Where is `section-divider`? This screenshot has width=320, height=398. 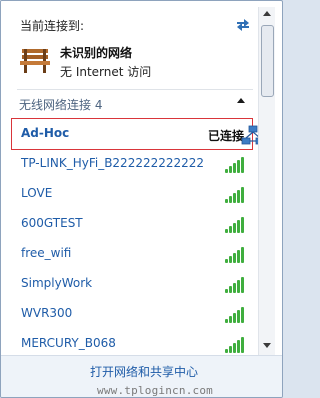
section-divider is located at coordinates (135, 89).